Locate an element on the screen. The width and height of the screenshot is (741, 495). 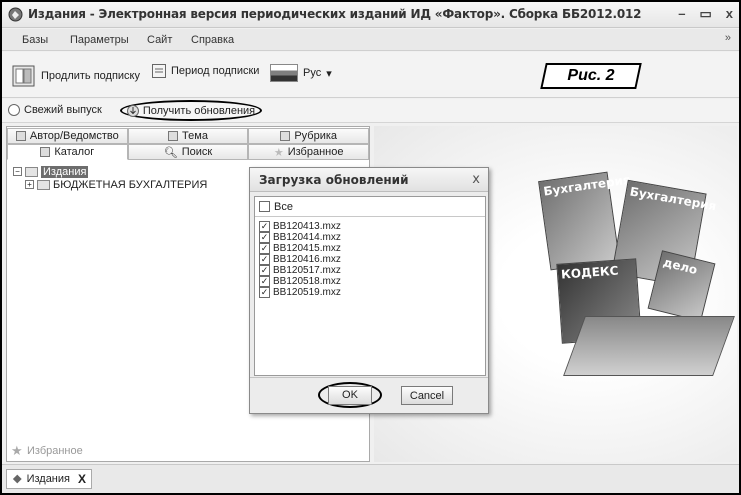
ok-button-highlight: OK is located at coordinates (350, 395).